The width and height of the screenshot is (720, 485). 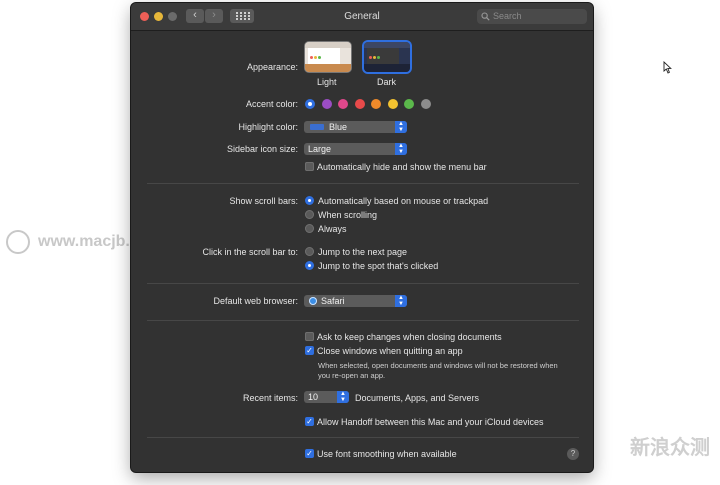 I want to click on scrollclick-spot-radio, so click(x=309, y=265).